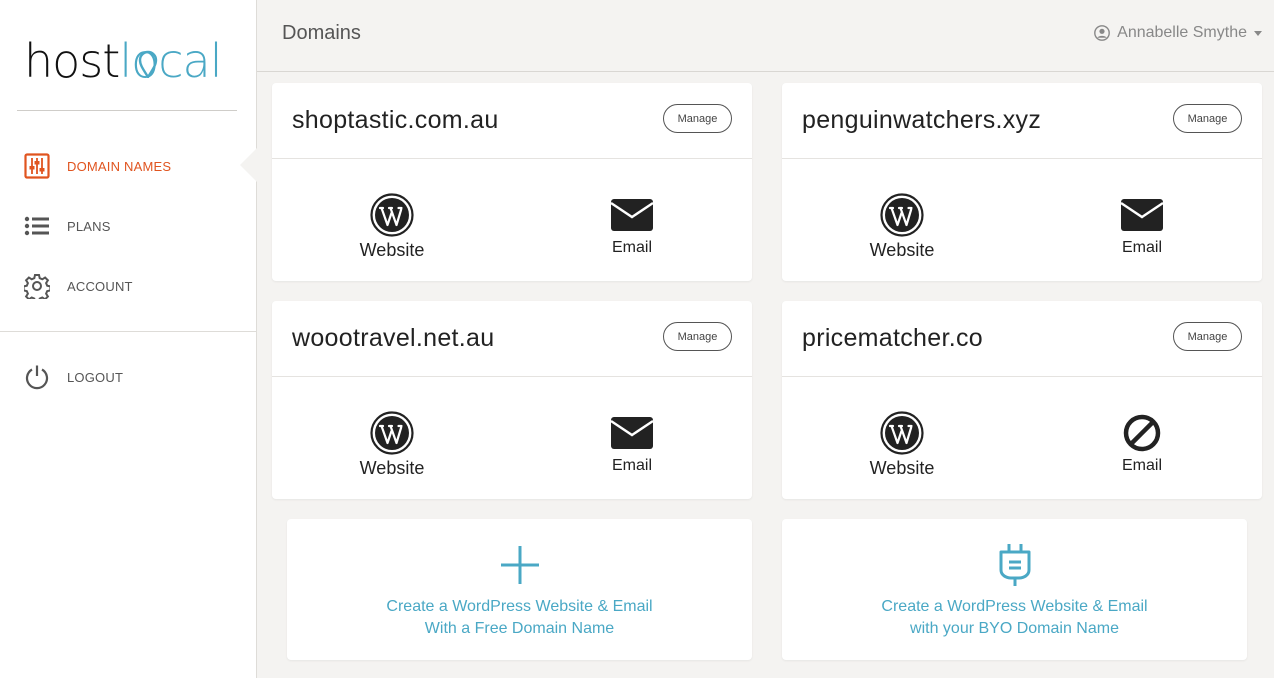 The height and width of the screenshot is (678, 1274). Describe the element at coordinates (520, 565) in the screenshot. I see `plus-icon` at that location.